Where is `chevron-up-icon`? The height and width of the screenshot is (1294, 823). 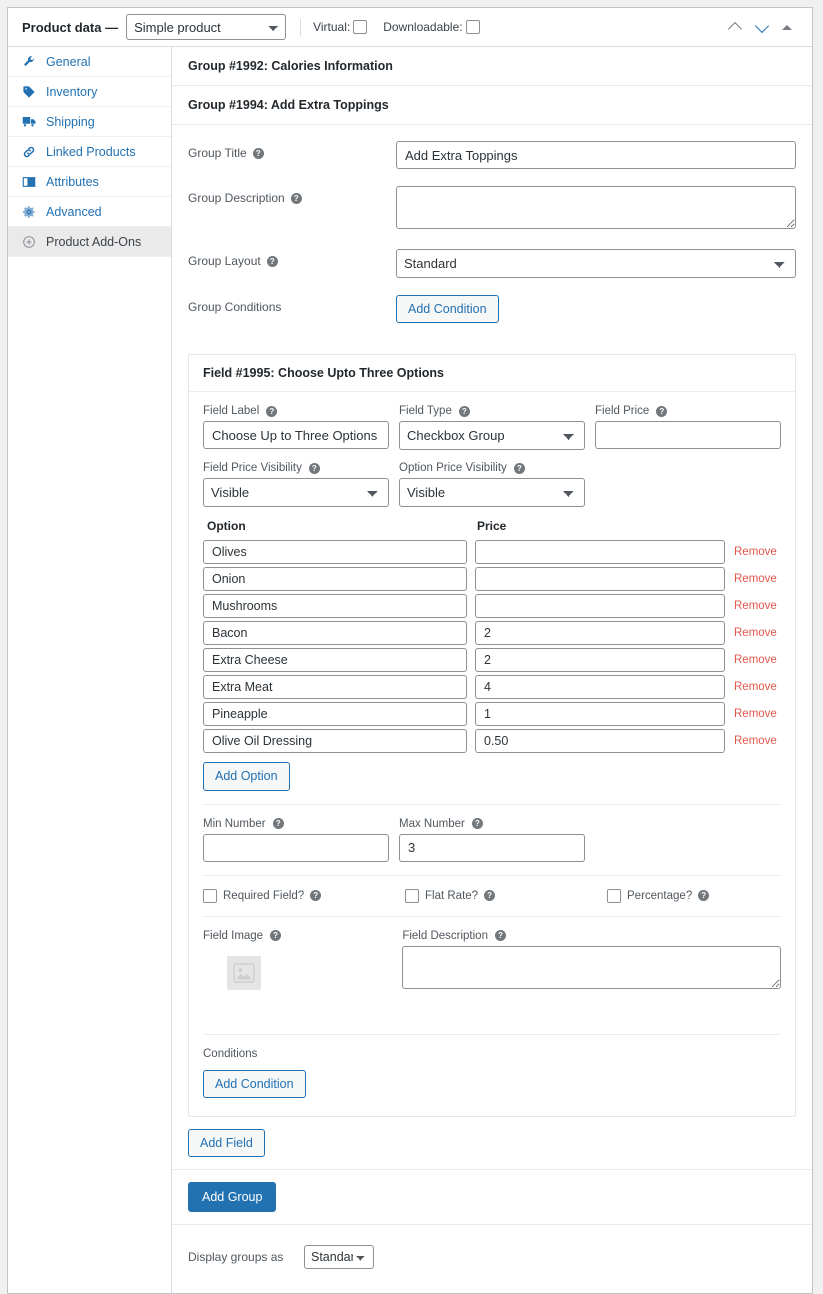
chevron-up-icon is located at coordinates (735, 27).